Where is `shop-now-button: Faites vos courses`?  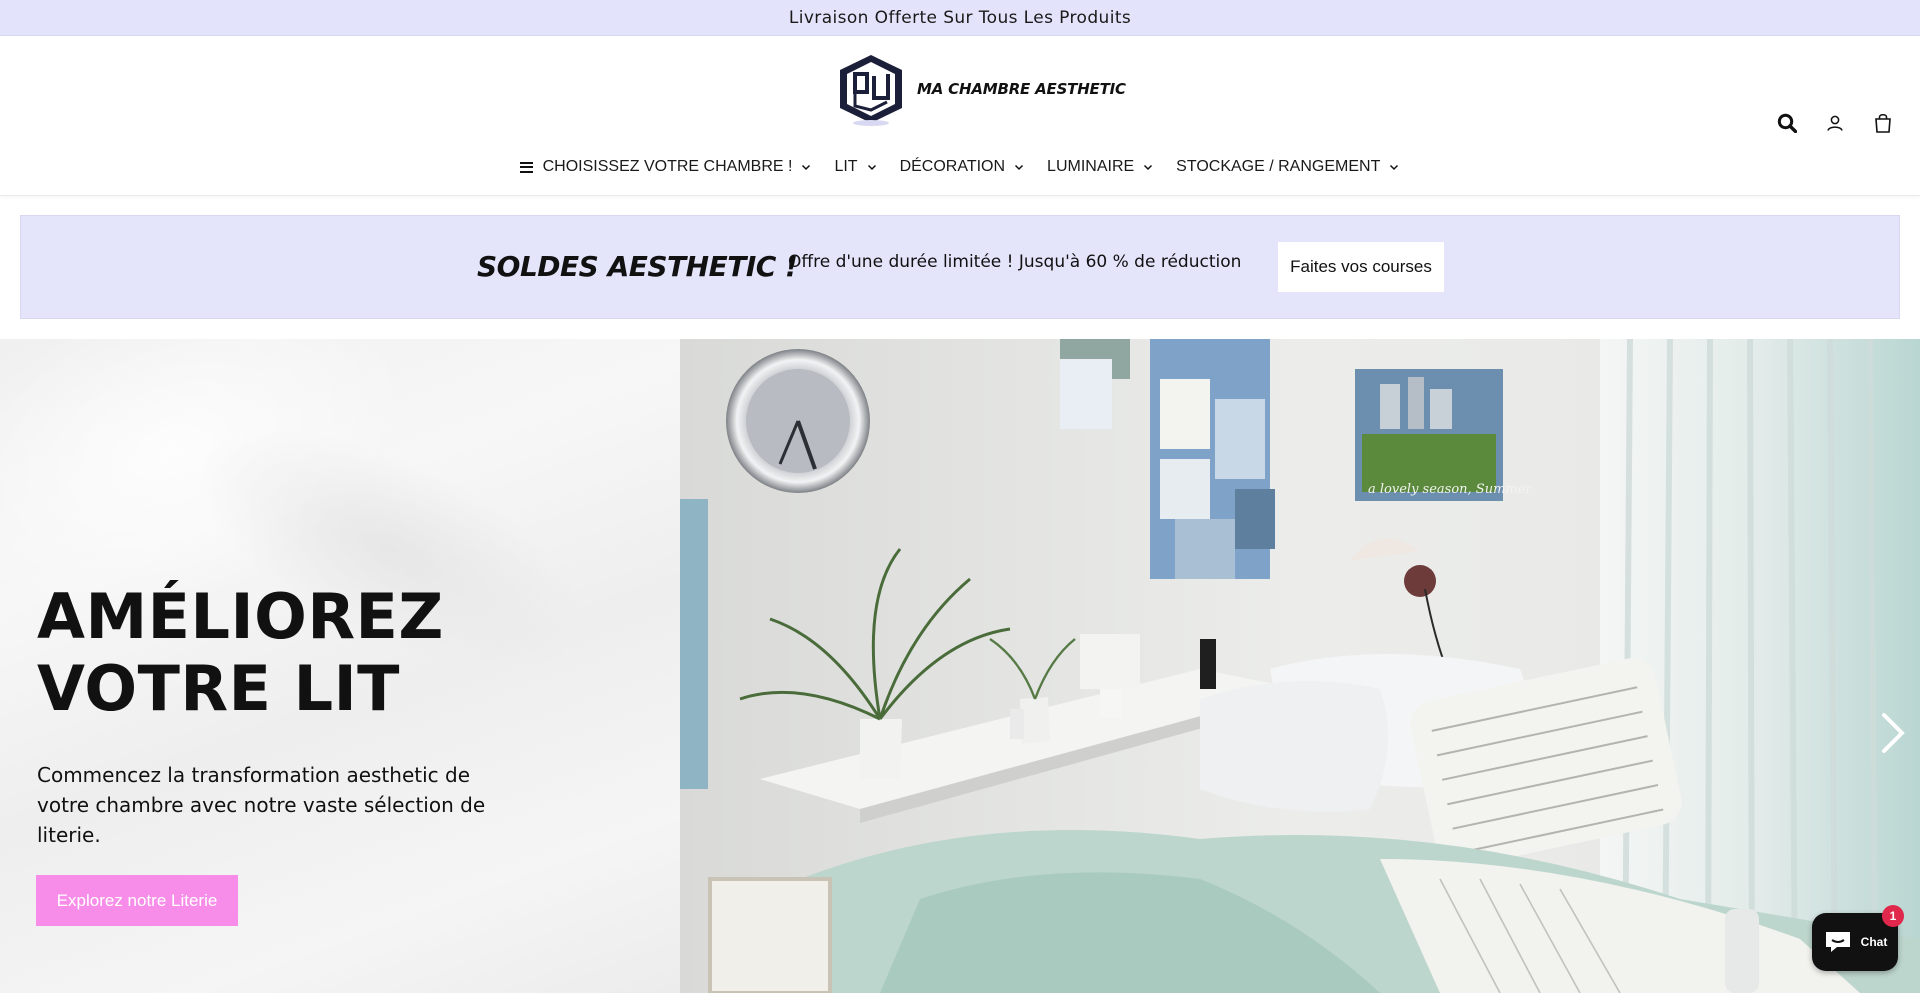
shop-now-button: Faites vos courses is located at coordinates (1361, 267).